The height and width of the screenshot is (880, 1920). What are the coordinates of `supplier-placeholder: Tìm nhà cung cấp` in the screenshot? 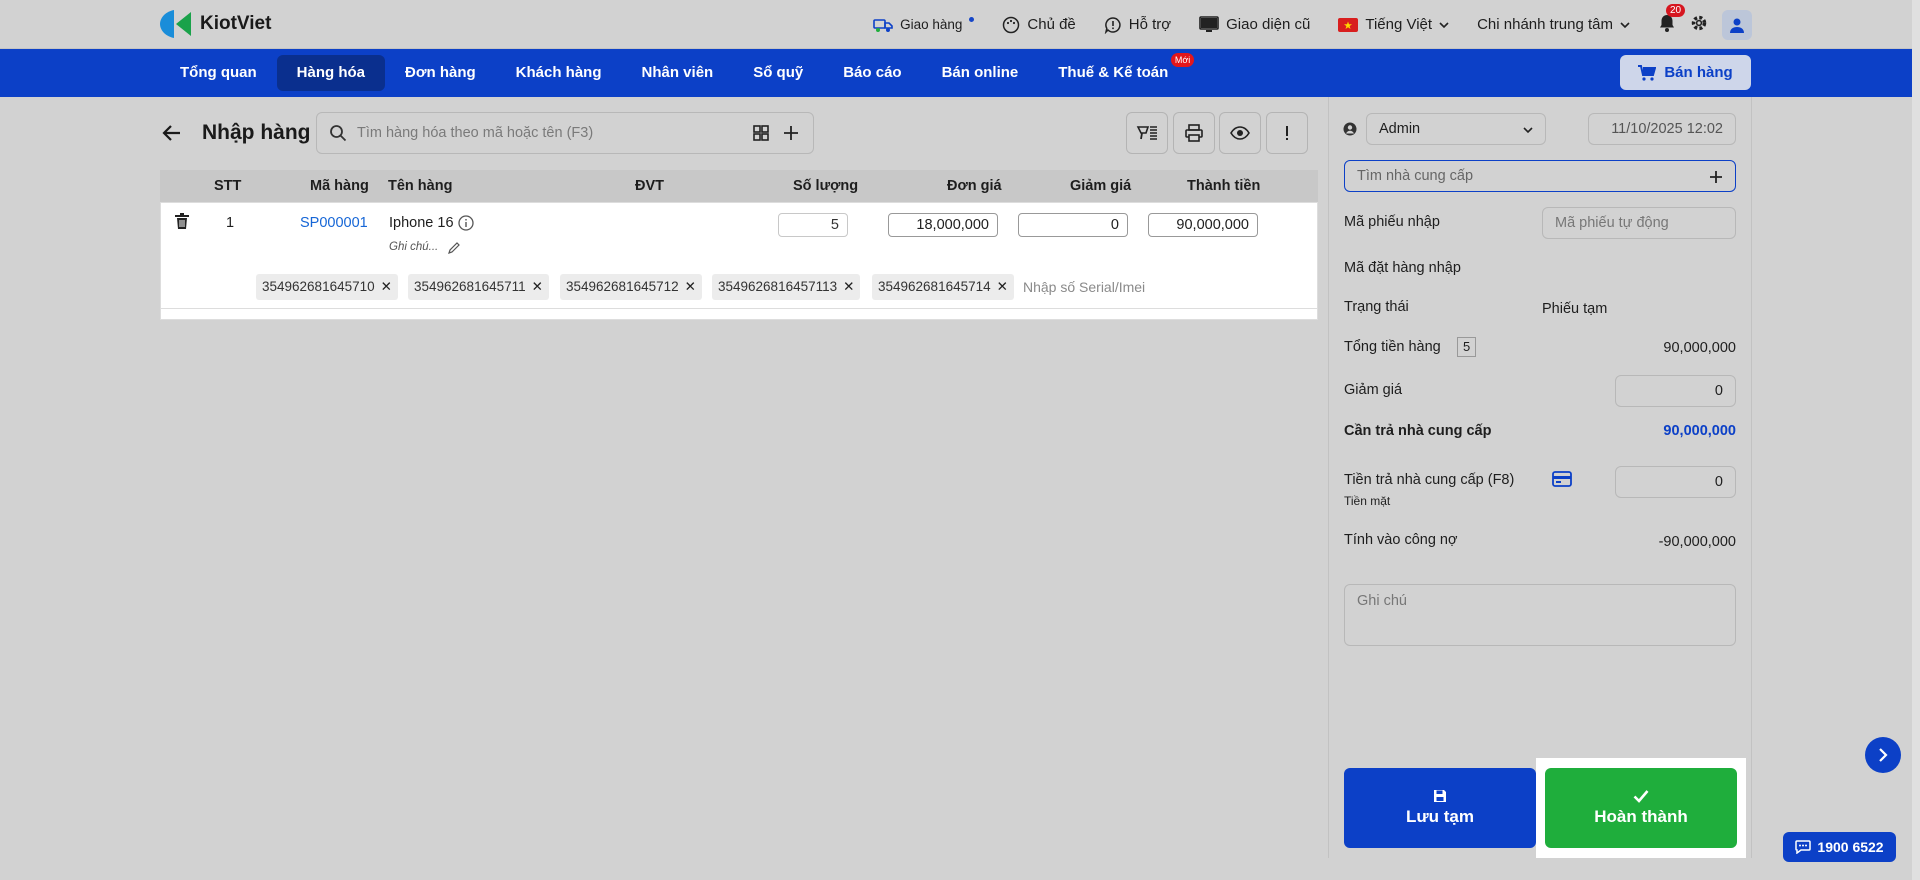 It's located at (1415, 176).